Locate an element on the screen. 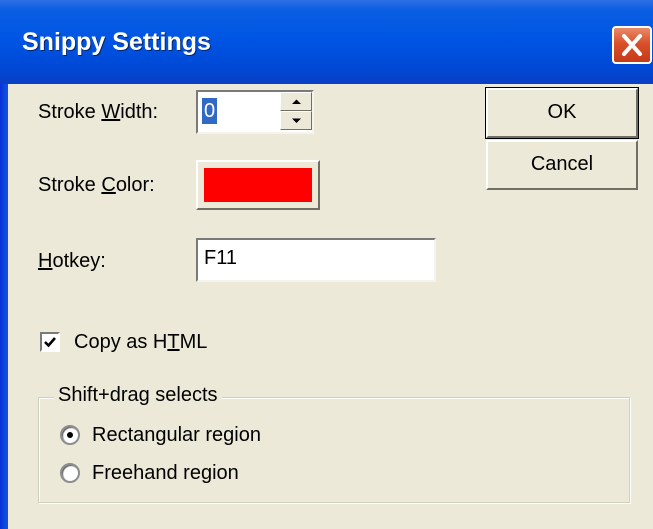 Image resolution: width=653 pixels, height=529 pixels. stroke-color-swatch is located at coordinates (258, 185).